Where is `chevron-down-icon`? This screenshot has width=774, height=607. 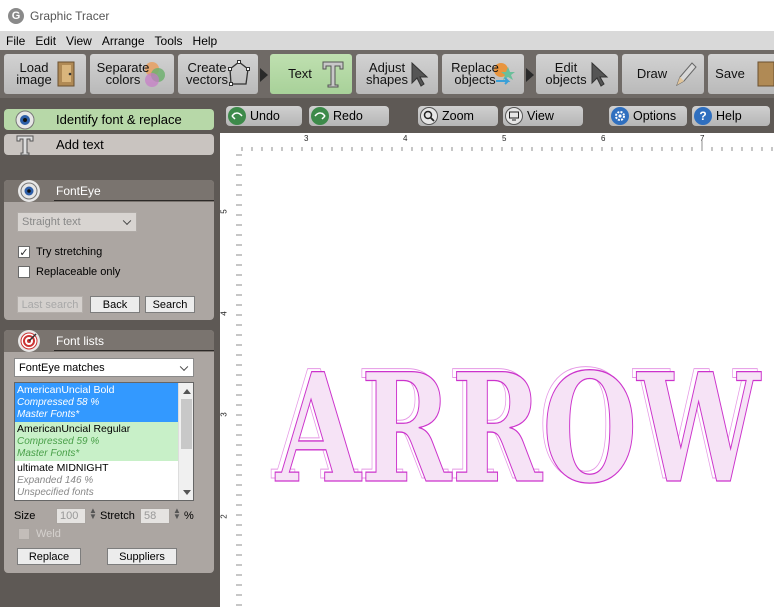 chevron-down-icon is located at coordinates (127, 221).